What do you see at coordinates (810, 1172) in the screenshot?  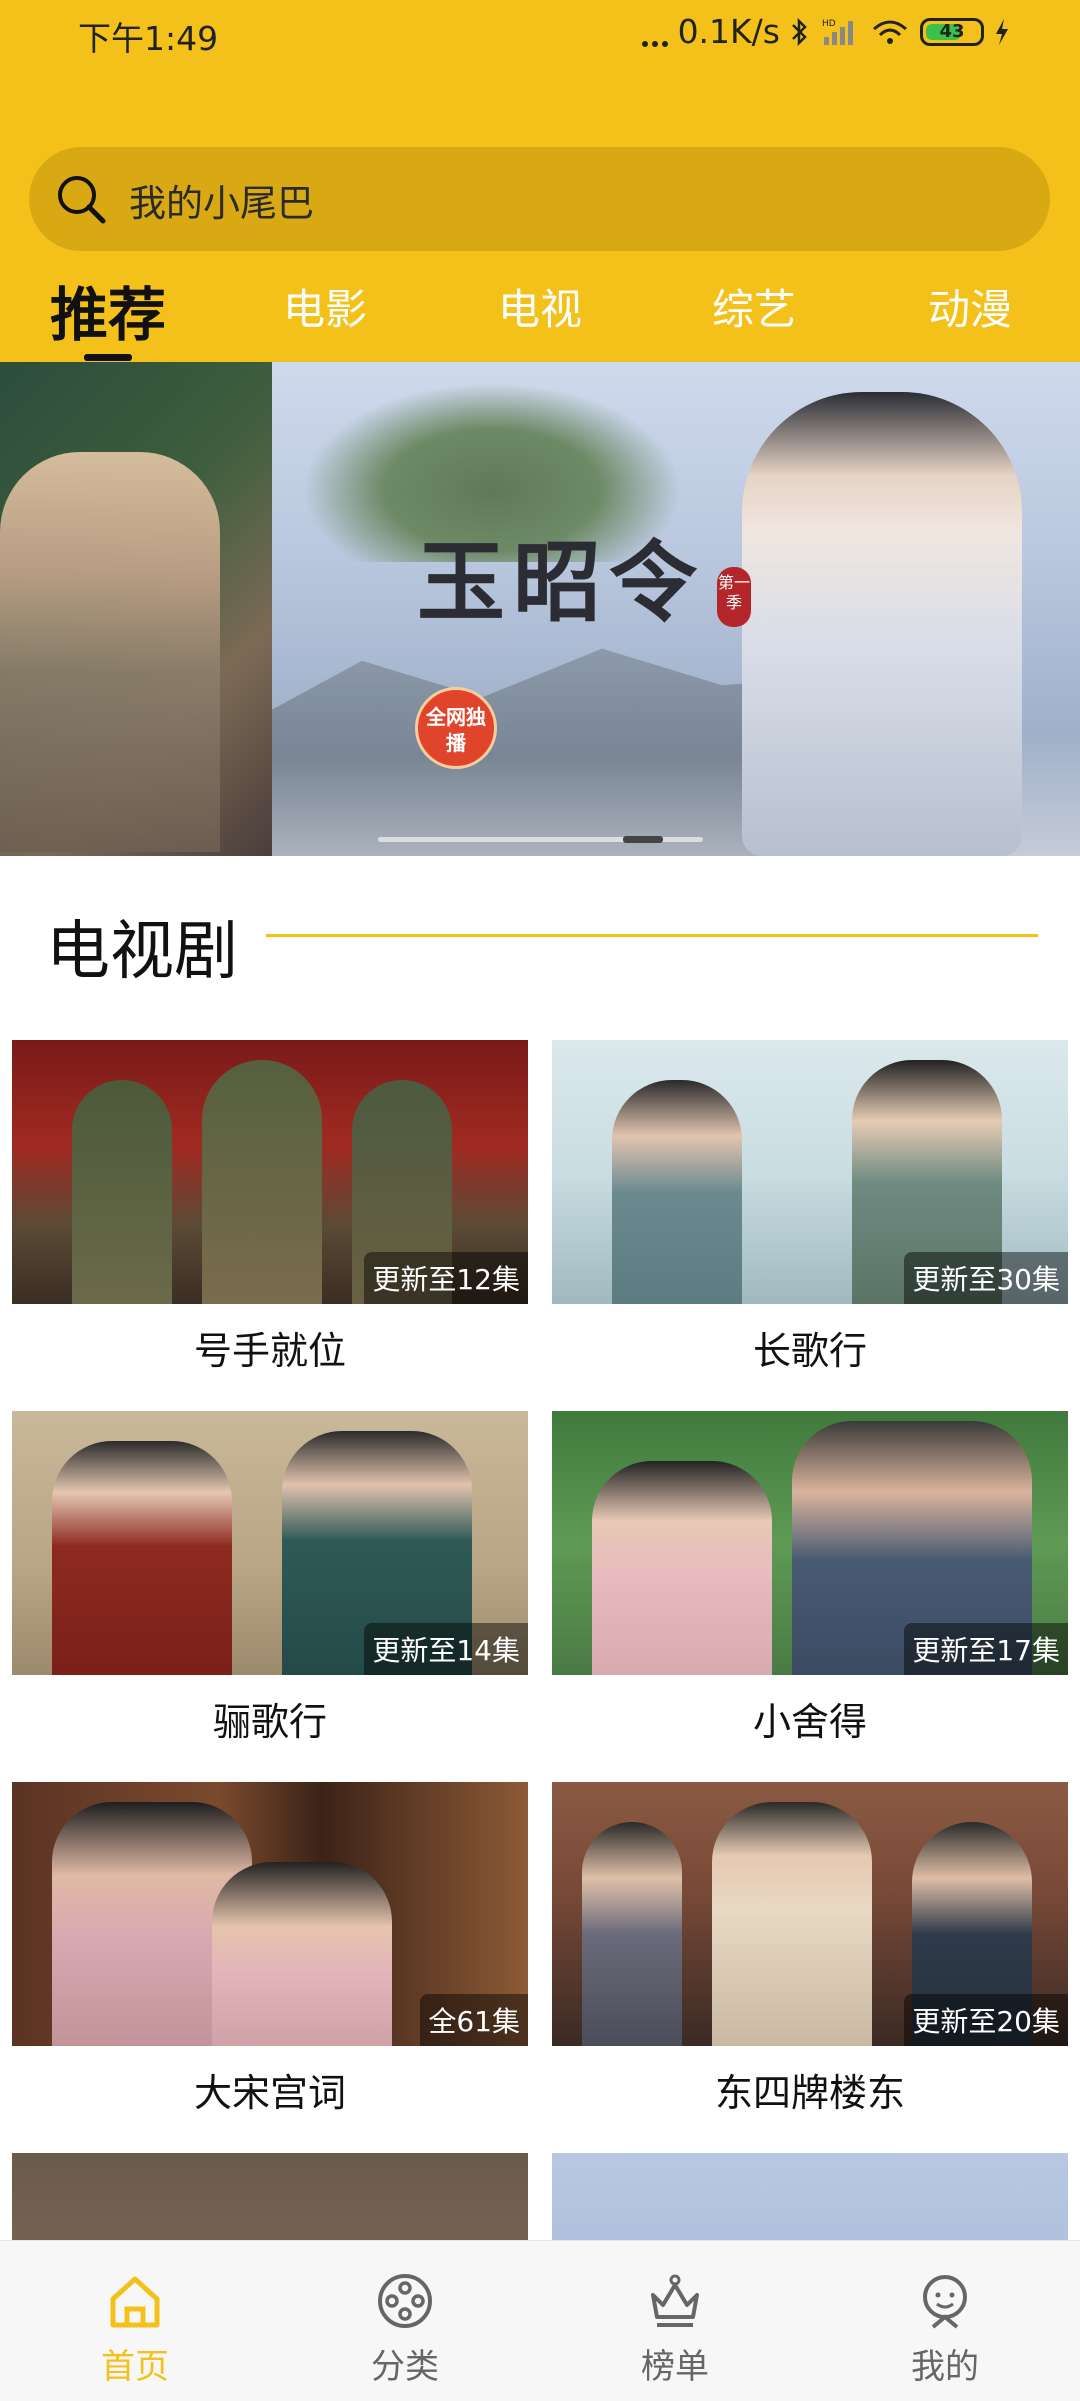 I see `show-thumbnail: 更新至30集` at bounding box center [810, 1172].